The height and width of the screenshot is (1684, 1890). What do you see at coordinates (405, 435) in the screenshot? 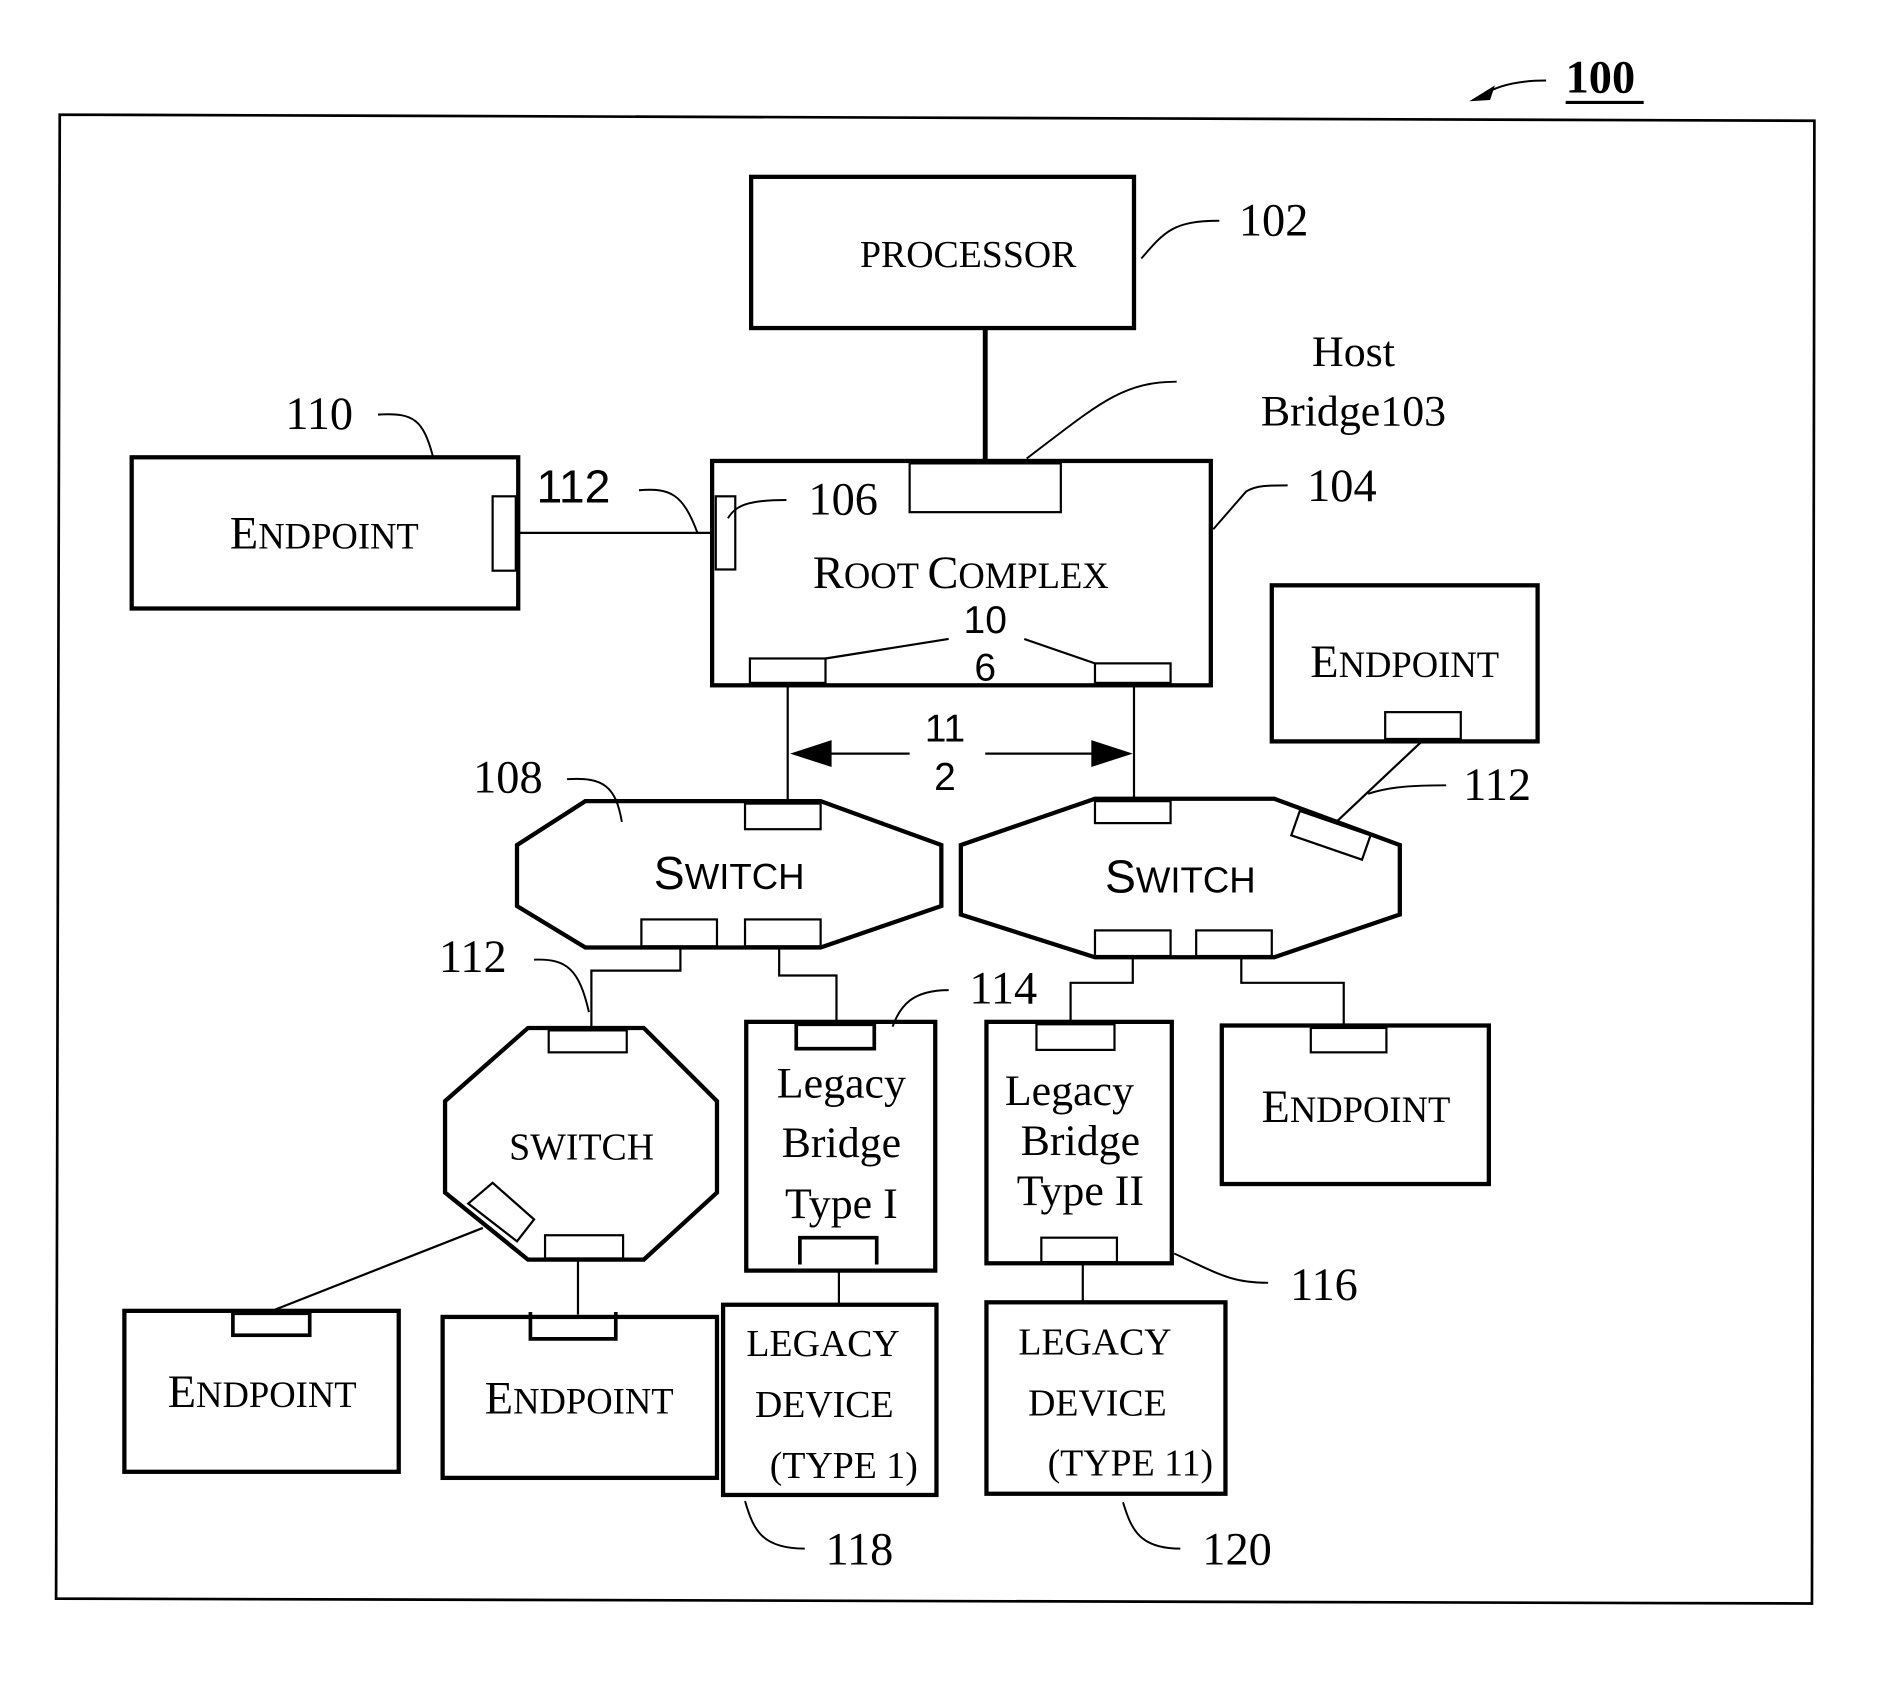
I see `endpoint-left-leader` at bounding box center [405, 435].